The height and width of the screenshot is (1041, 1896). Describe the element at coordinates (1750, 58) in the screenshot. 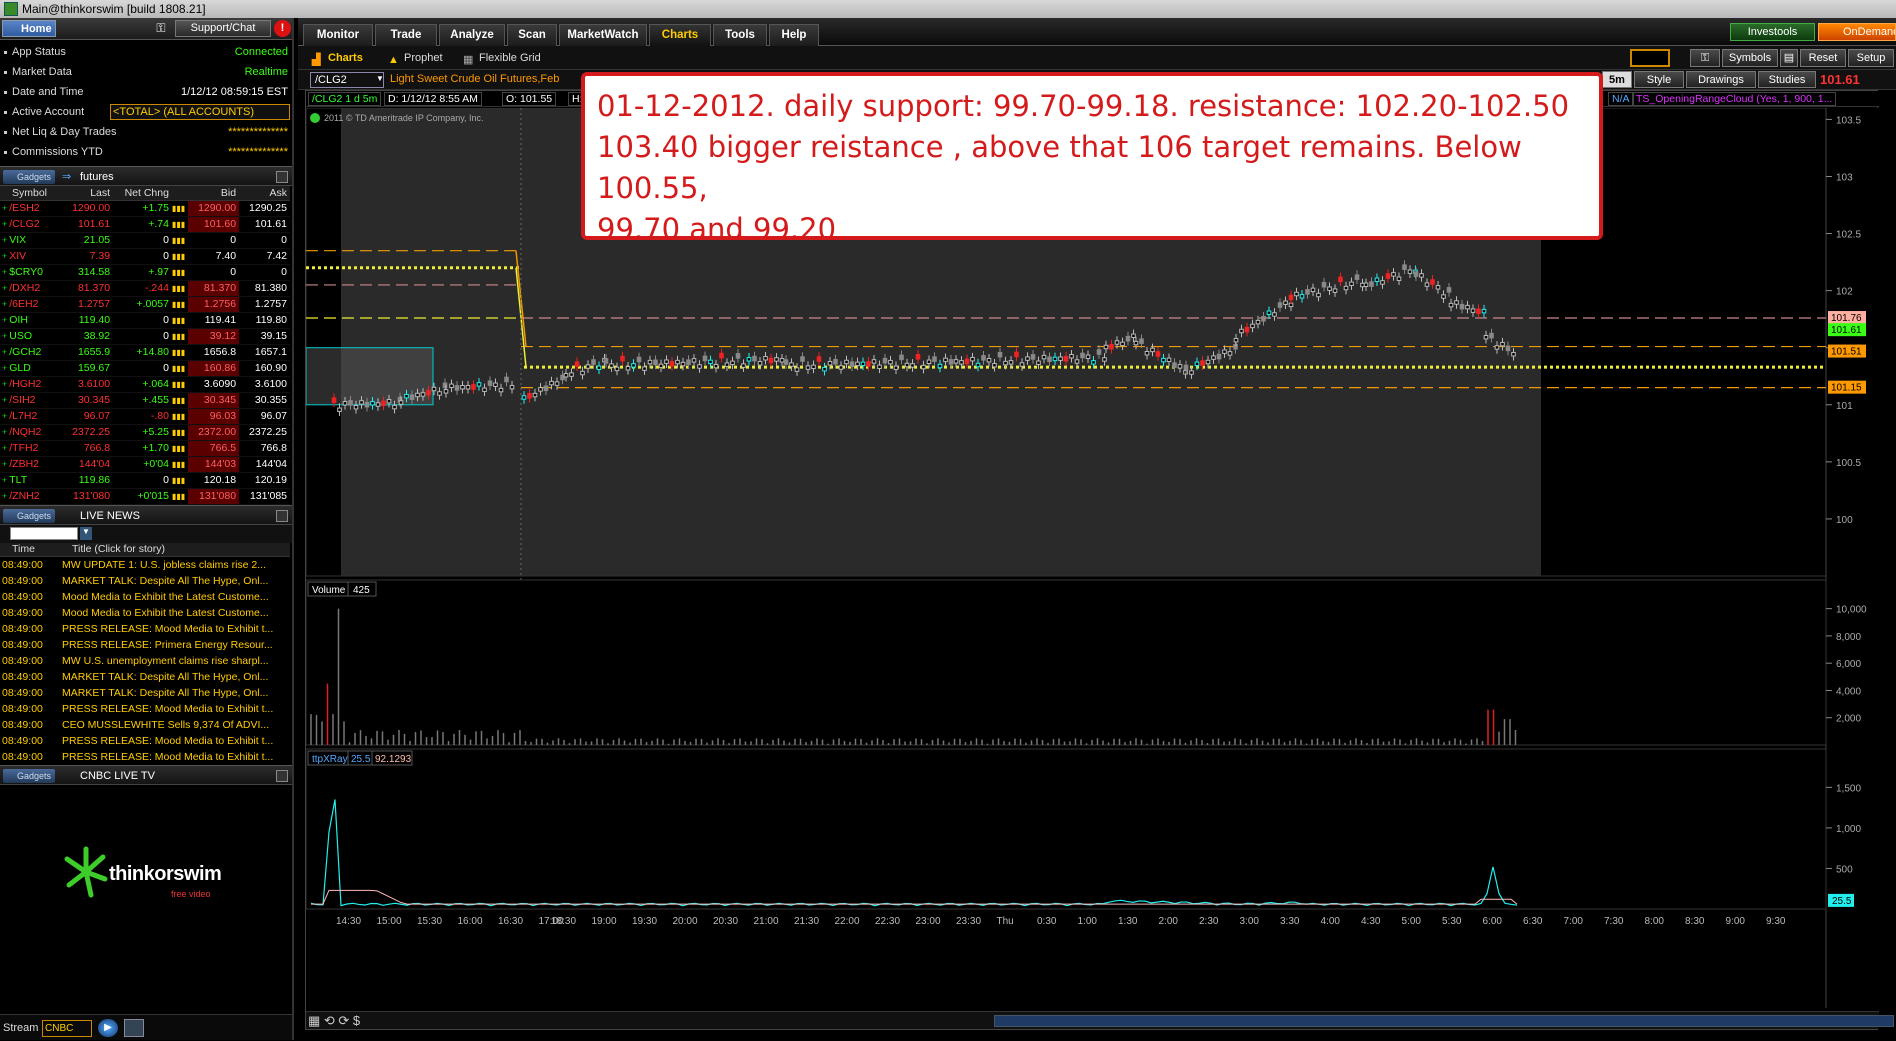

I see `symbols-button: Symbols` at that location.